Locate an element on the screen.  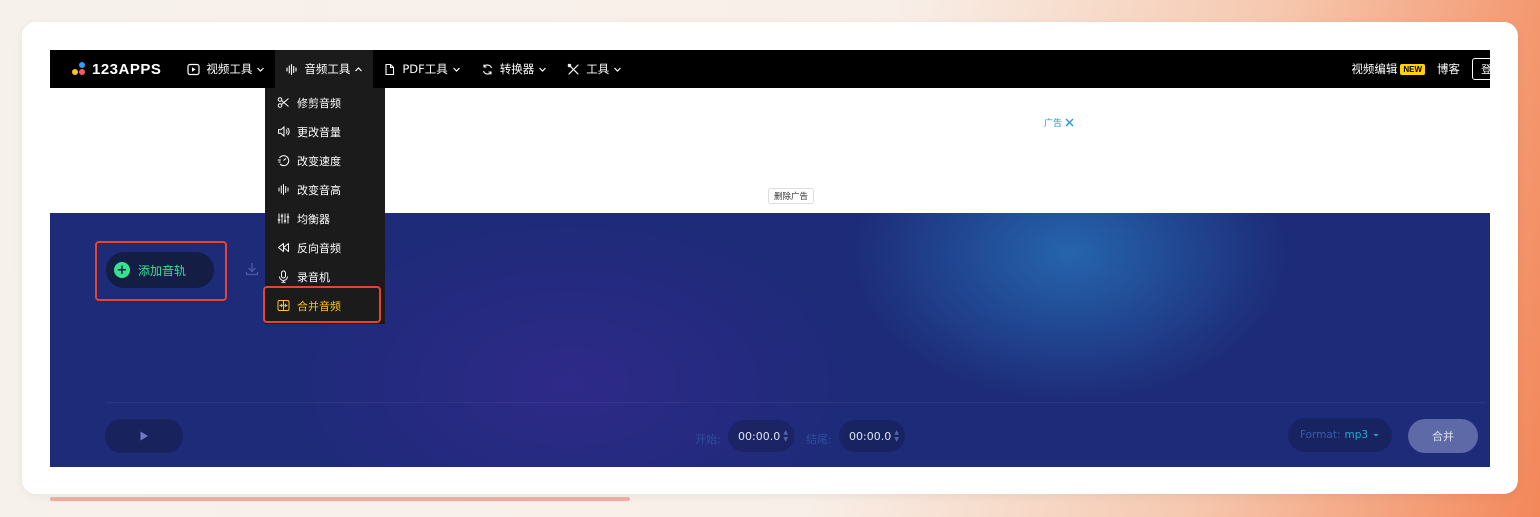
document-icon is located at coordinates (390, 69).